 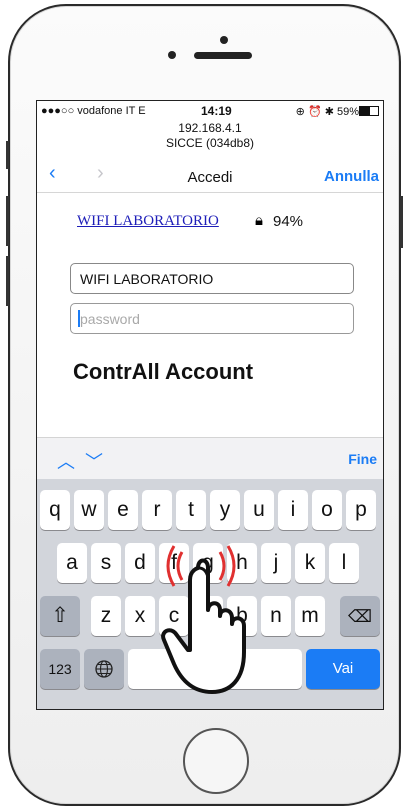 What do you see at coordinates (106, 563) in the screenshot?
I see `key-s: s` at bounding box center [106, 563].